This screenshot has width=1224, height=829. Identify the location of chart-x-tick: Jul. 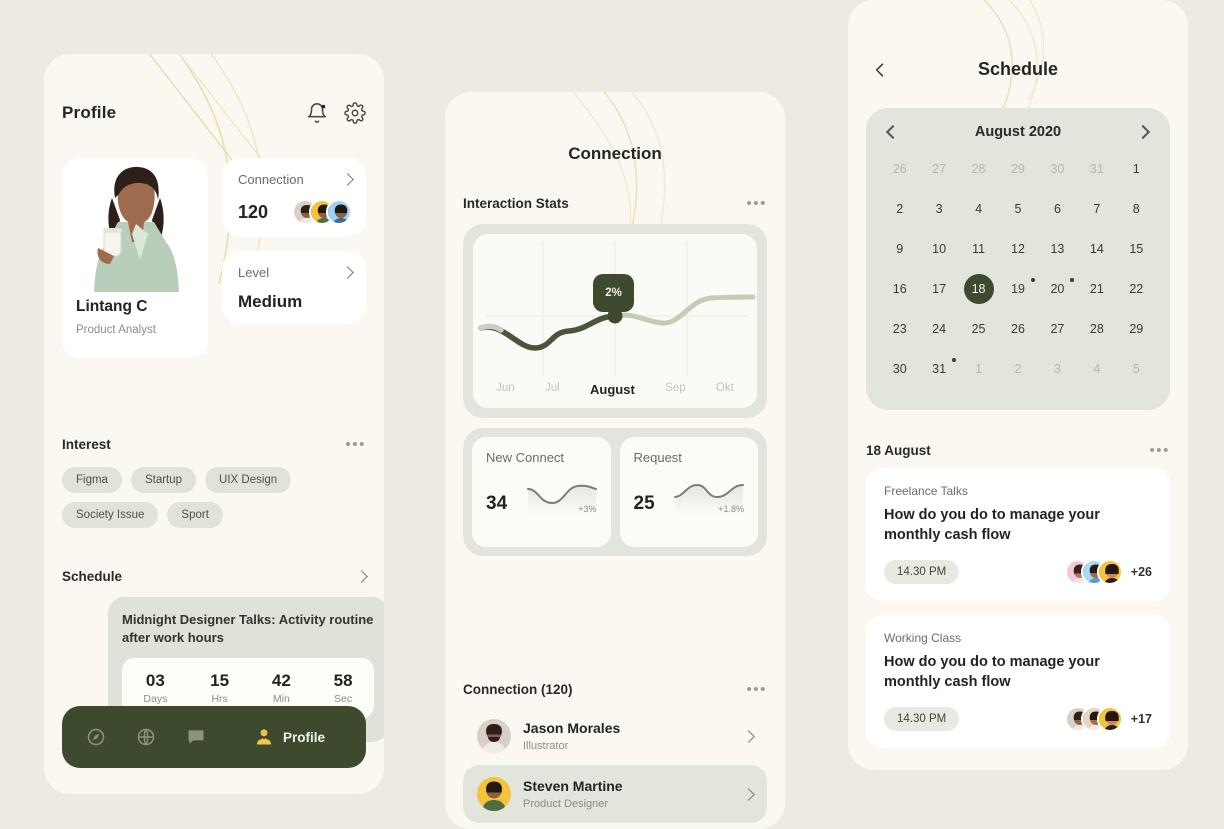
(552, 389).